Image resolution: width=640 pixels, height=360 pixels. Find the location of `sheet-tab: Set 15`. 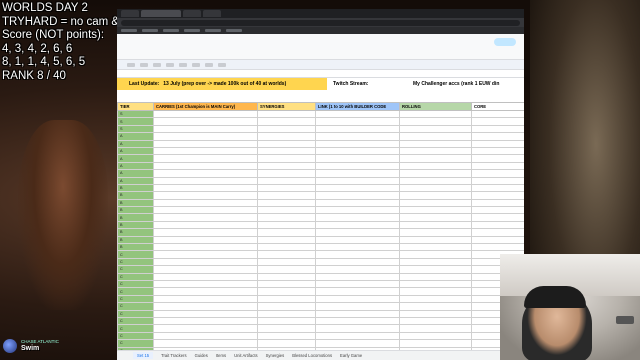

sheet-tab: Set 15 is located at coordinates (143, 355).